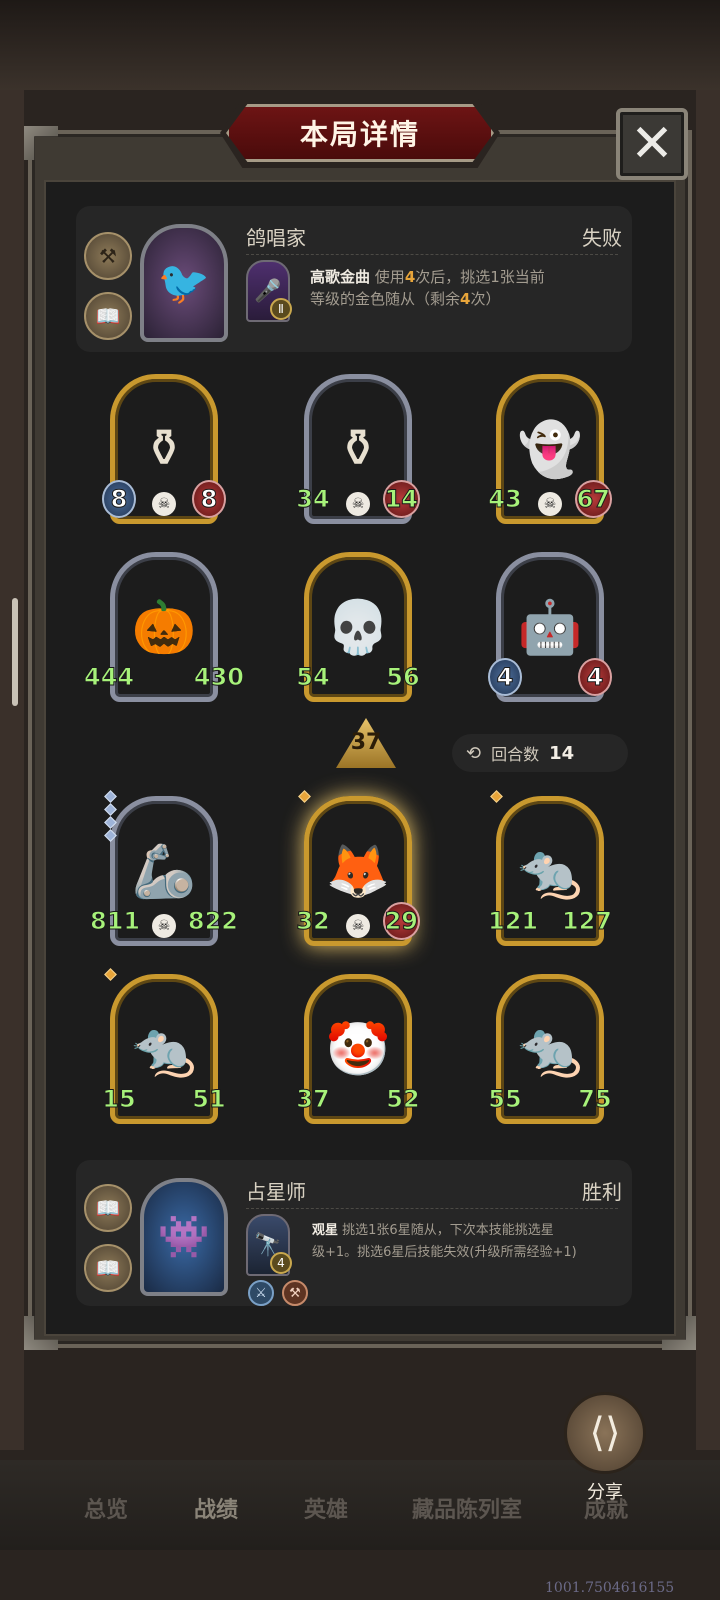  Describe the element at coordinates (358, 1051) in the screenshot. I see `player-unit: 🤡 37 52` at that location.